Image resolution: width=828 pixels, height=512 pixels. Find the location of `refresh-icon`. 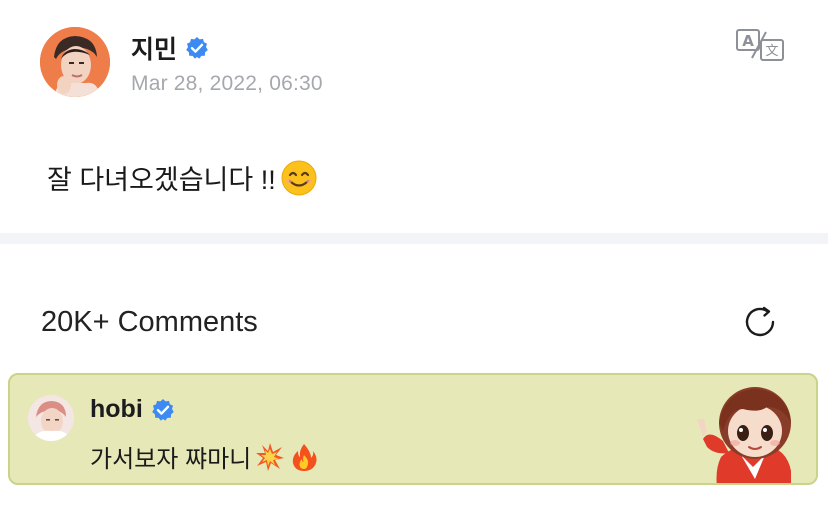

refresh-icon is located at coordinates (760, 321).